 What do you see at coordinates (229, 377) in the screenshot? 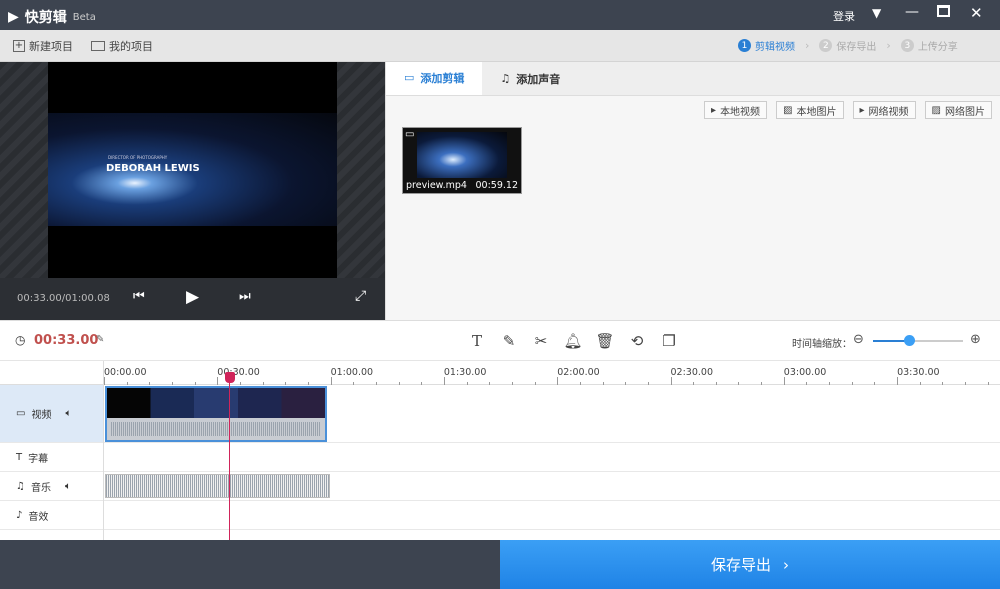
I see `playhead-handle` at bounding box center [229, 377].